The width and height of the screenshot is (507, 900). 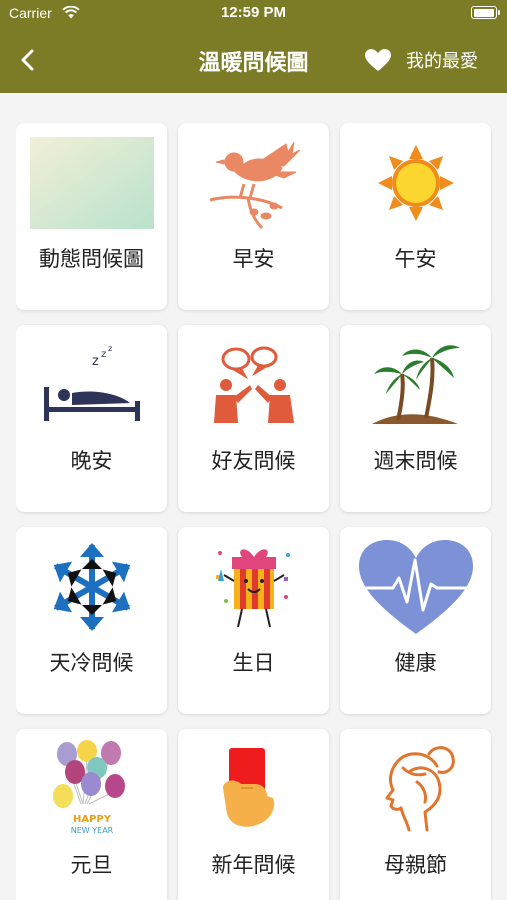 I want to click on category-card-friends: 好友問候, so click(x=253, y=418).